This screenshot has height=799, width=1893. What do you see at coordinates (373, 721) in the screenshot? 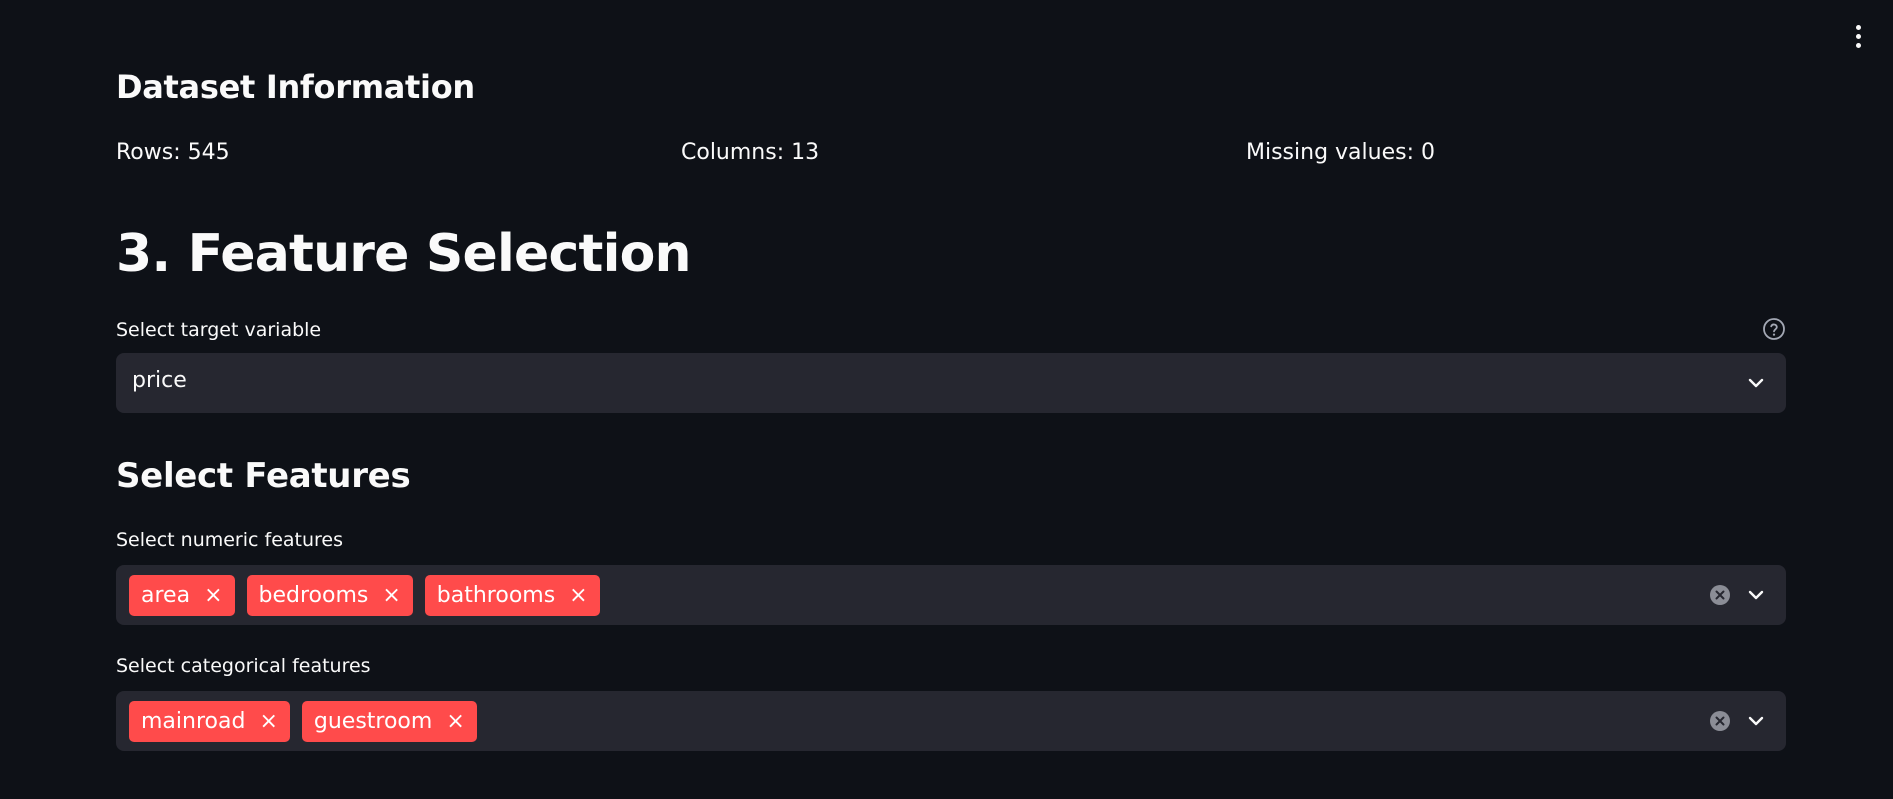
I see `tag-label: guestroom` at bounding box center [373, 721].